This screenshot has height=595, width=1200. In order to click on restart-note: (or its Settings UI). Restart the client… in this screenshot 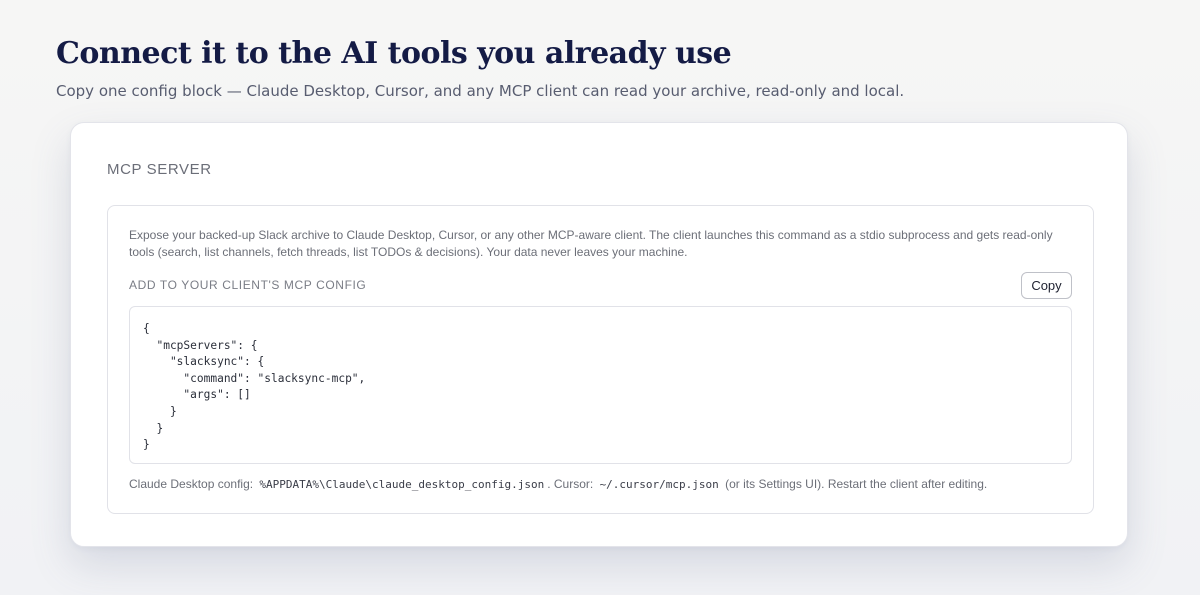, I will do `click(856, 484)`.